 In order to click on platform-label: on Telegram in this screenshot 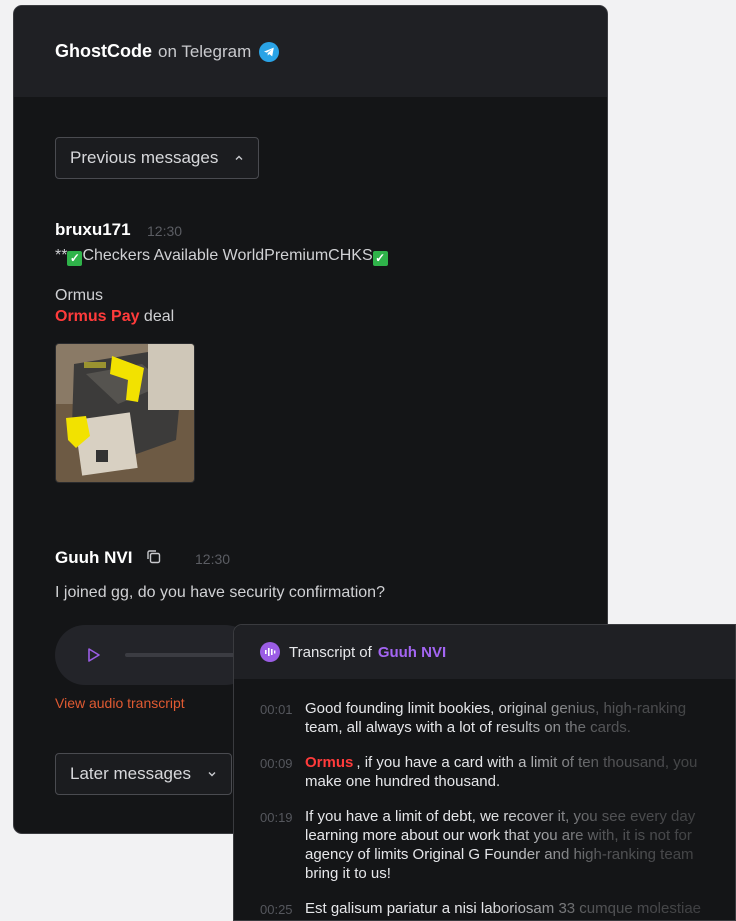, I will do `click(205, 51)`.